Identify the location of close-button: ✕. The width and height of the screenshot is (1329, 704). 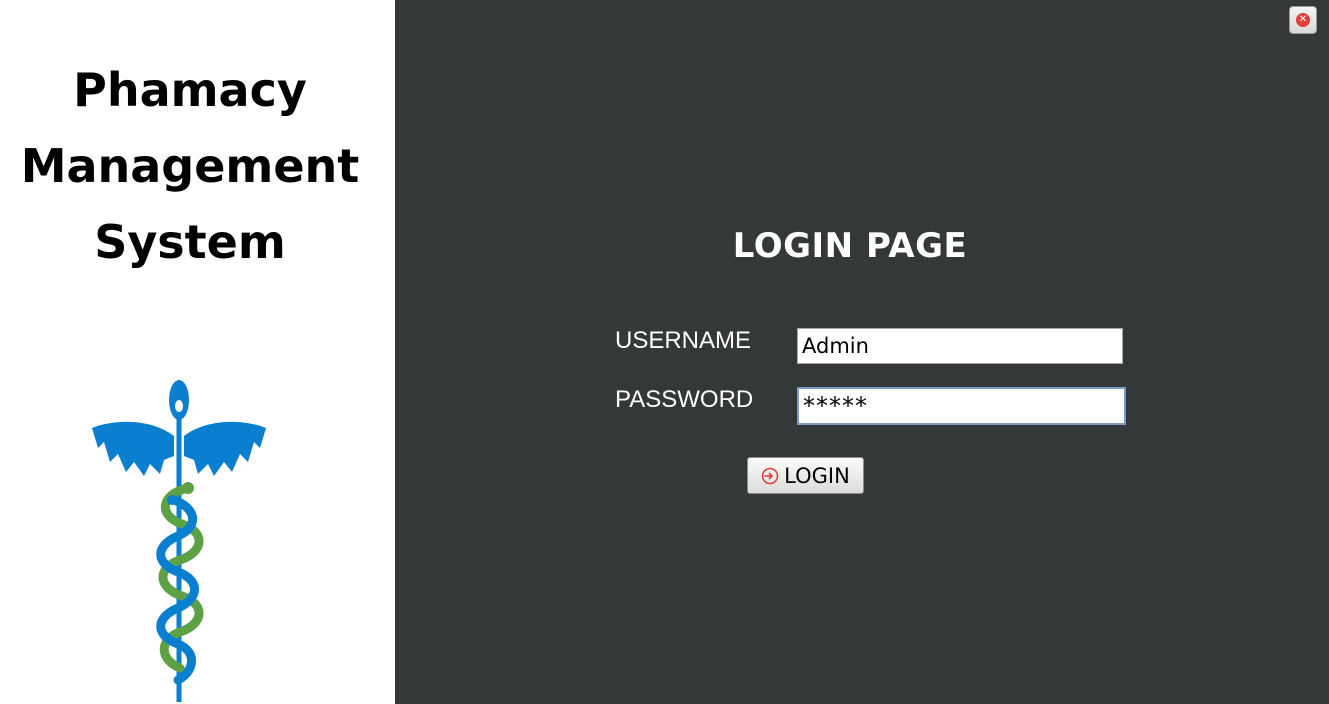
(1303, 20).